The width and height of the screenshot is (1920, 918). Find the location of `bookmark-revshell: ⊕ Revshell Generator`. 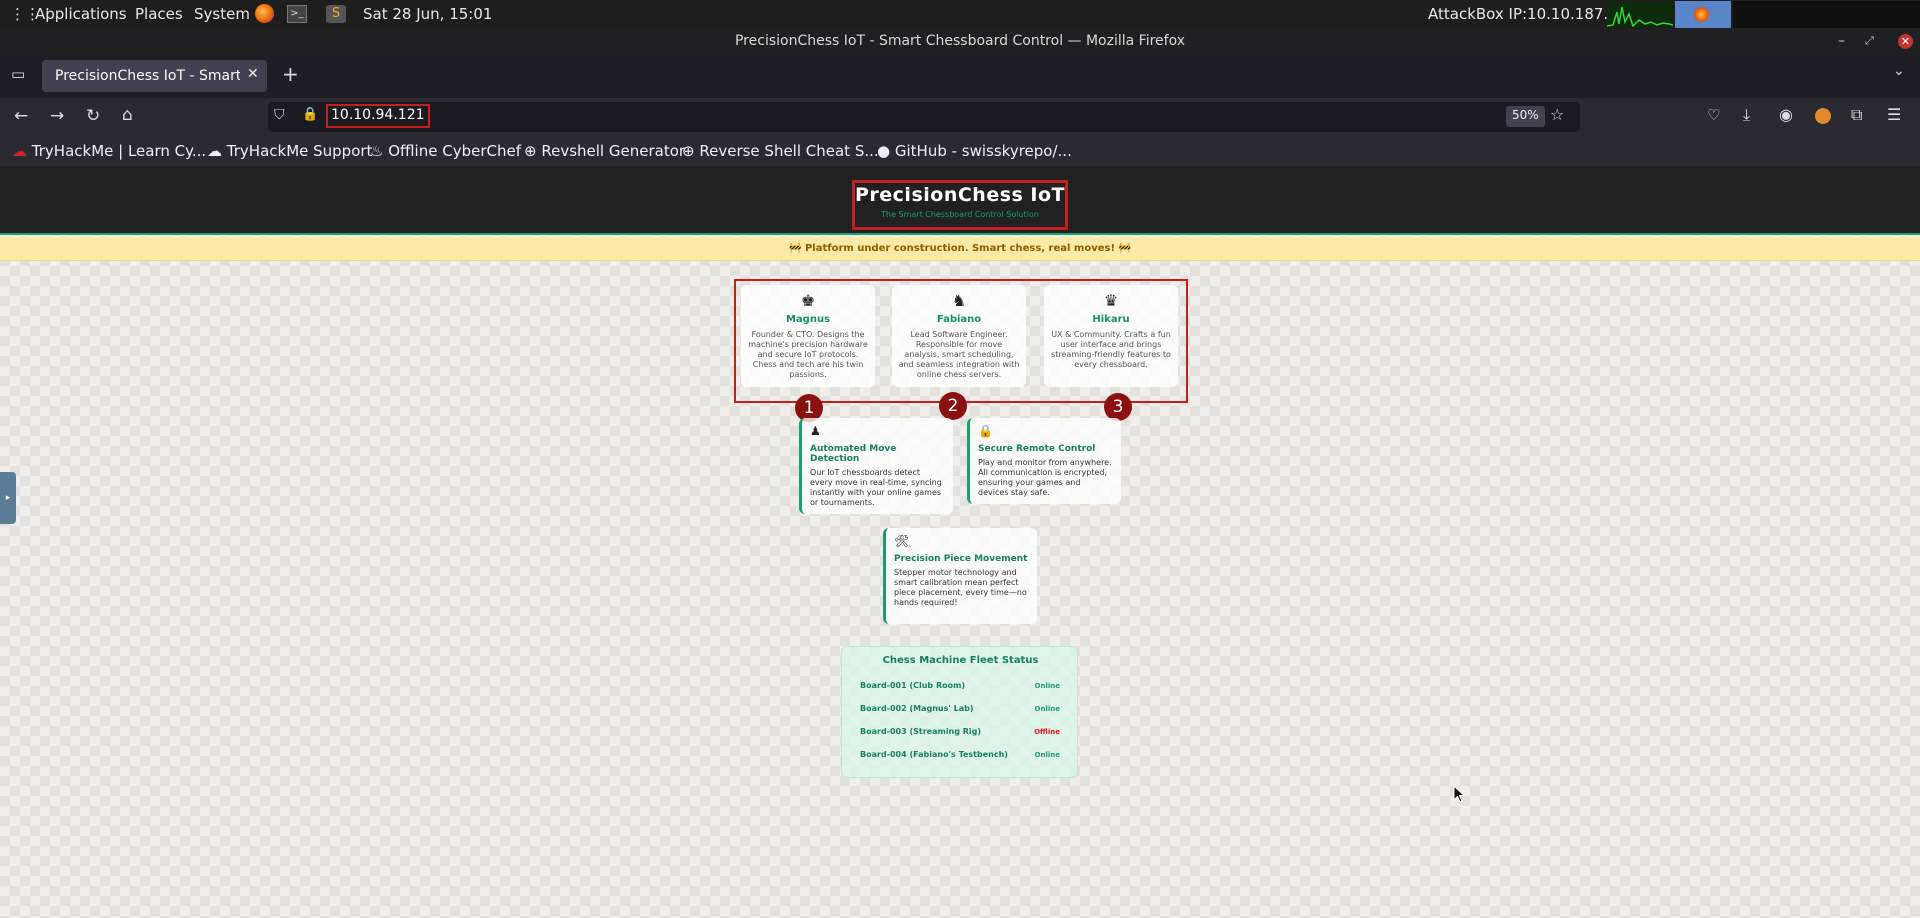

bookmark-revshell: ⊕ Revshell Generator is located at coordinates (604, 151).